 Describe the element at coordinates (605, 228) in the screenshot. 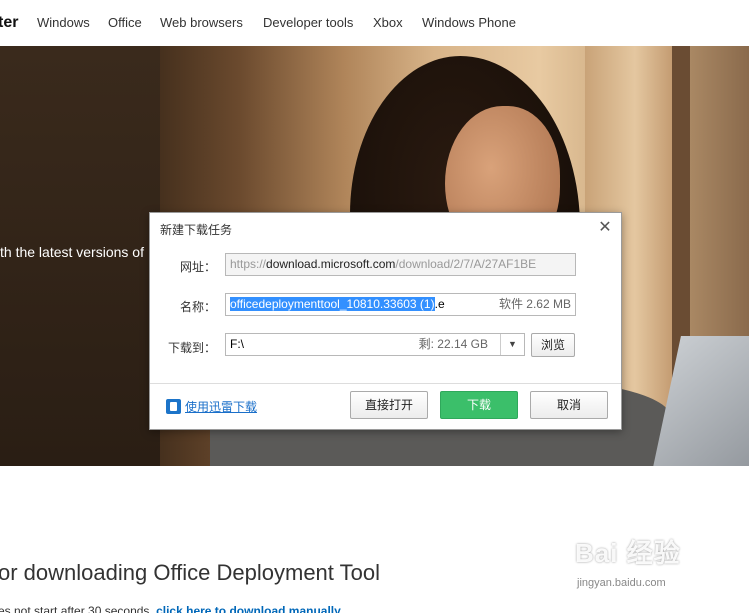

I see `close-icon: ✕` at that location.